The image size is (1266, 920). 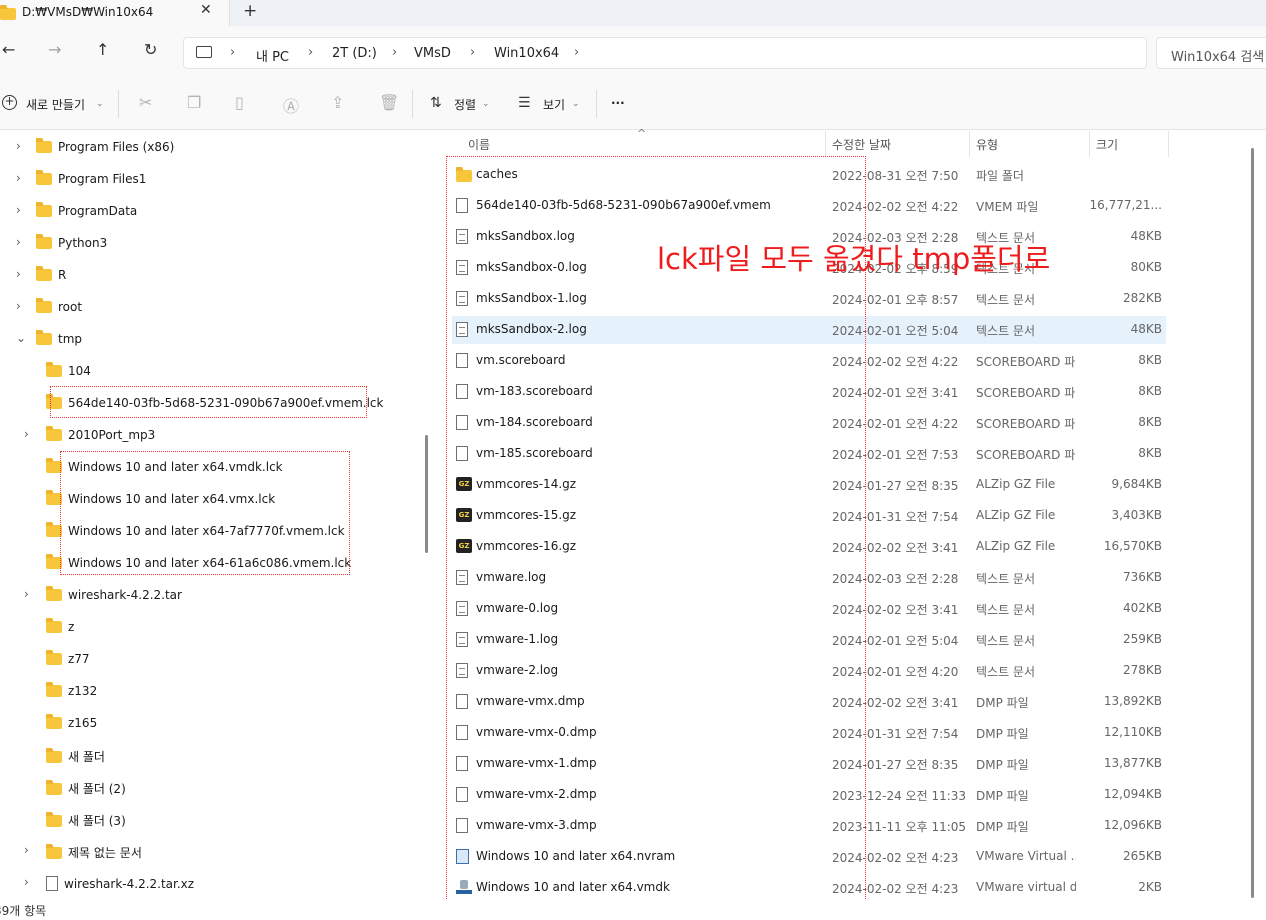 What do you see at coordinates (209, 819) in the screenshot?
I see `sidebar-item: 새 폴더 (3)` at bounding box center [209, 819].